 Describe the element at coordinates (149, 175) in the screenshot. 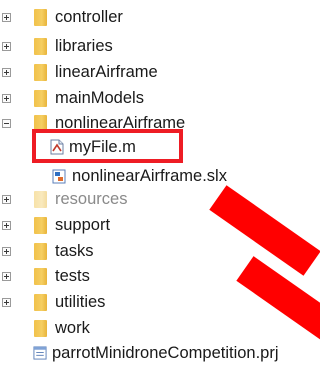

I see `file-label: nonlinearAirframe.slx` at that location.